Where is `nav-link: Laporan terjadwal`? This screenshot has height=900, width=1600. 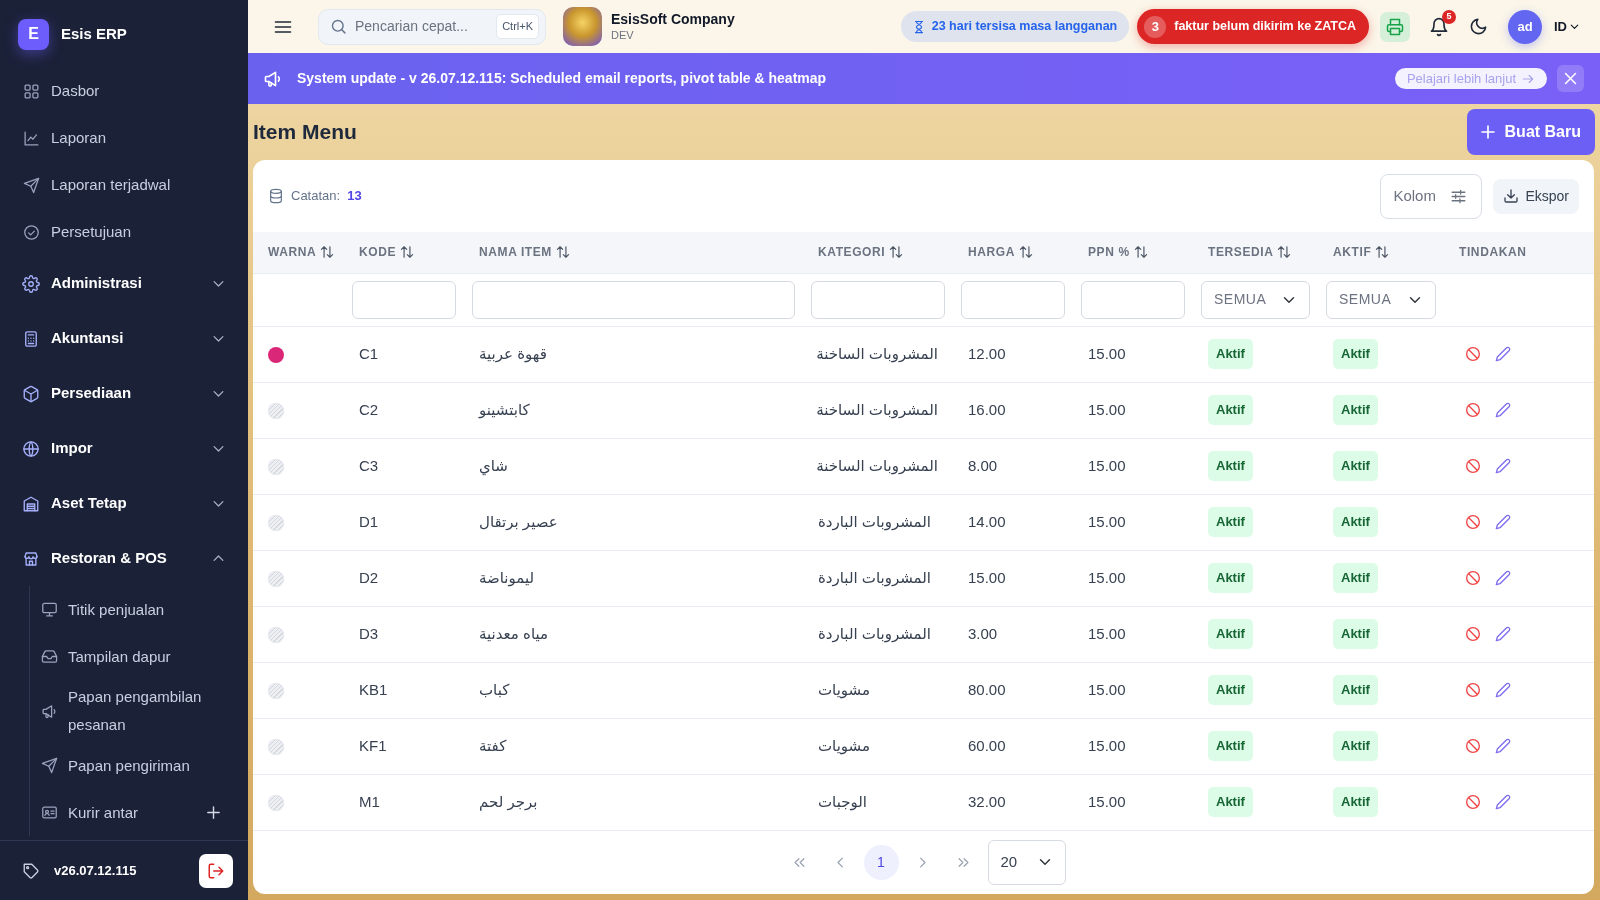
nav-link: Laporan terjadwal is located at coordinates (124, 185).